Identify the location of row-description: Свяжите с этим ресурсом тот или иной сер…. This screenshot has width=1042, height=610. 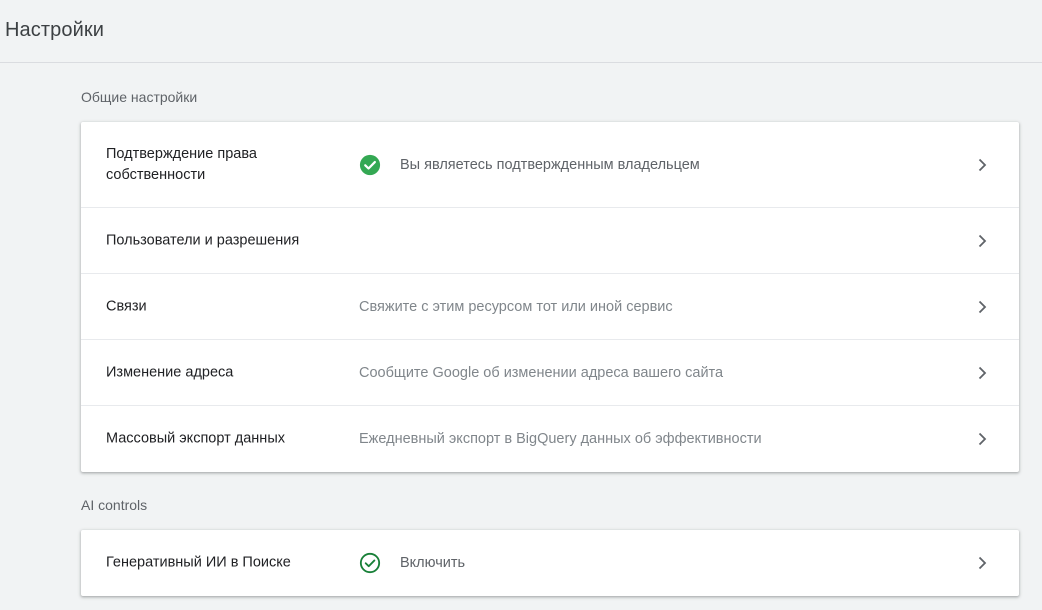
(516, 306).